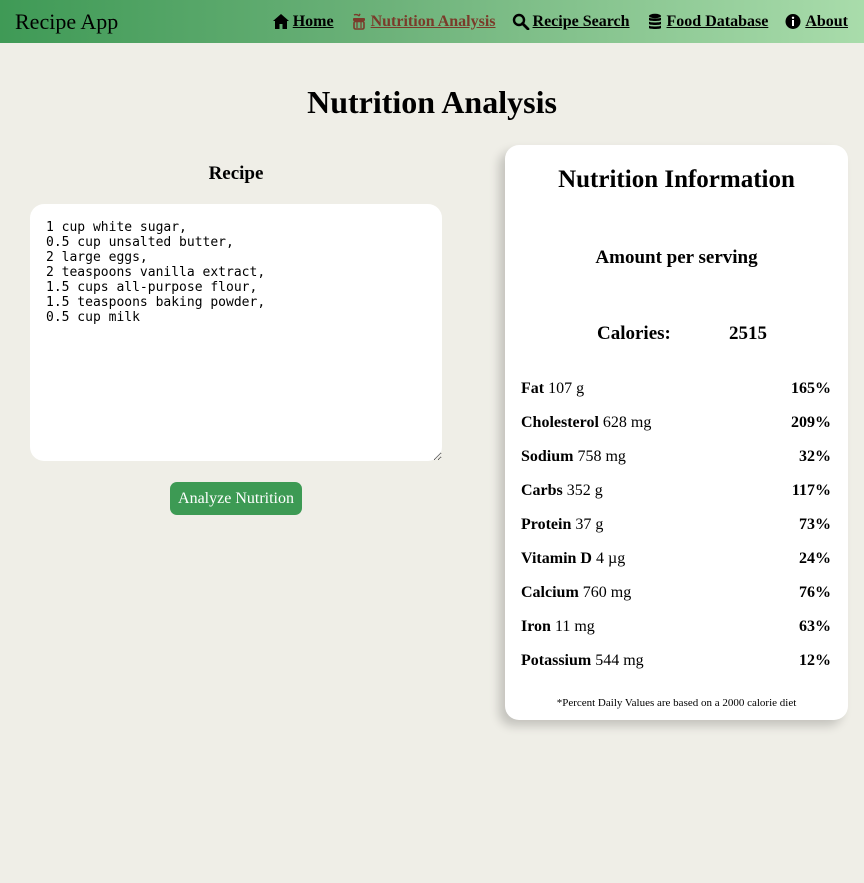 This screenshot has width=864, height=883. I want to click on database-icon, so click(655, 21).